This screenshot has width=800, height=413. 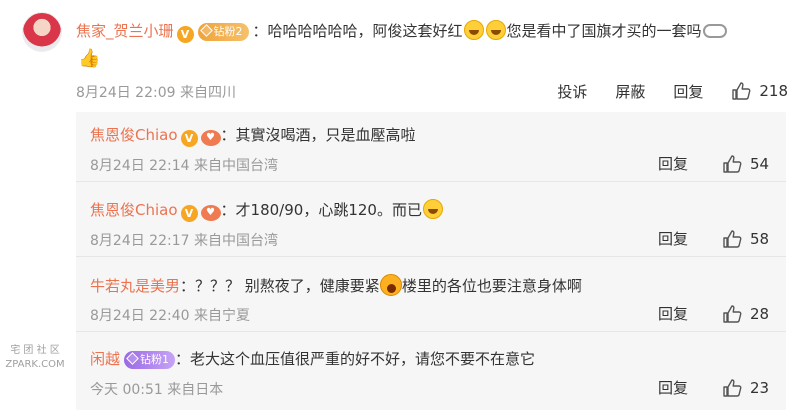 I want to click on like-button: 54, so click(x=746, y=164).